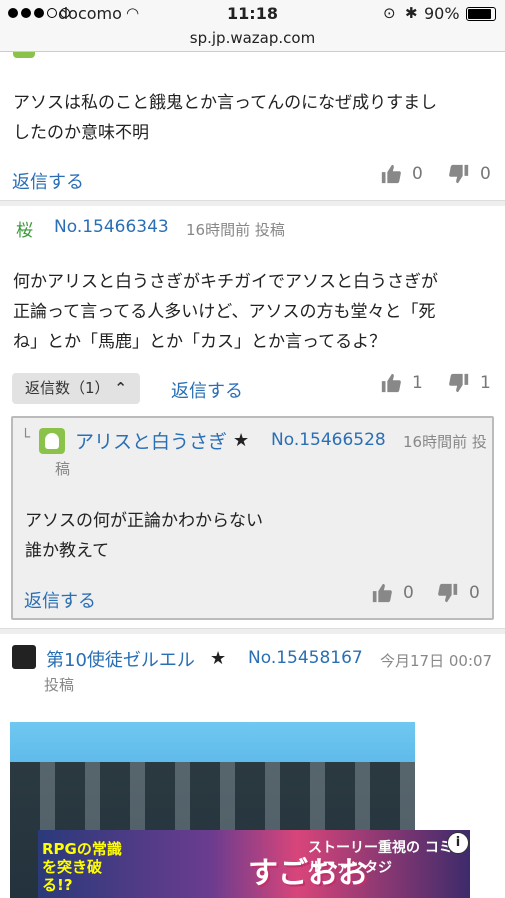 The image size is (505, 898). I want to click on post-time: 16時間前 投稿, so click(235, 230).